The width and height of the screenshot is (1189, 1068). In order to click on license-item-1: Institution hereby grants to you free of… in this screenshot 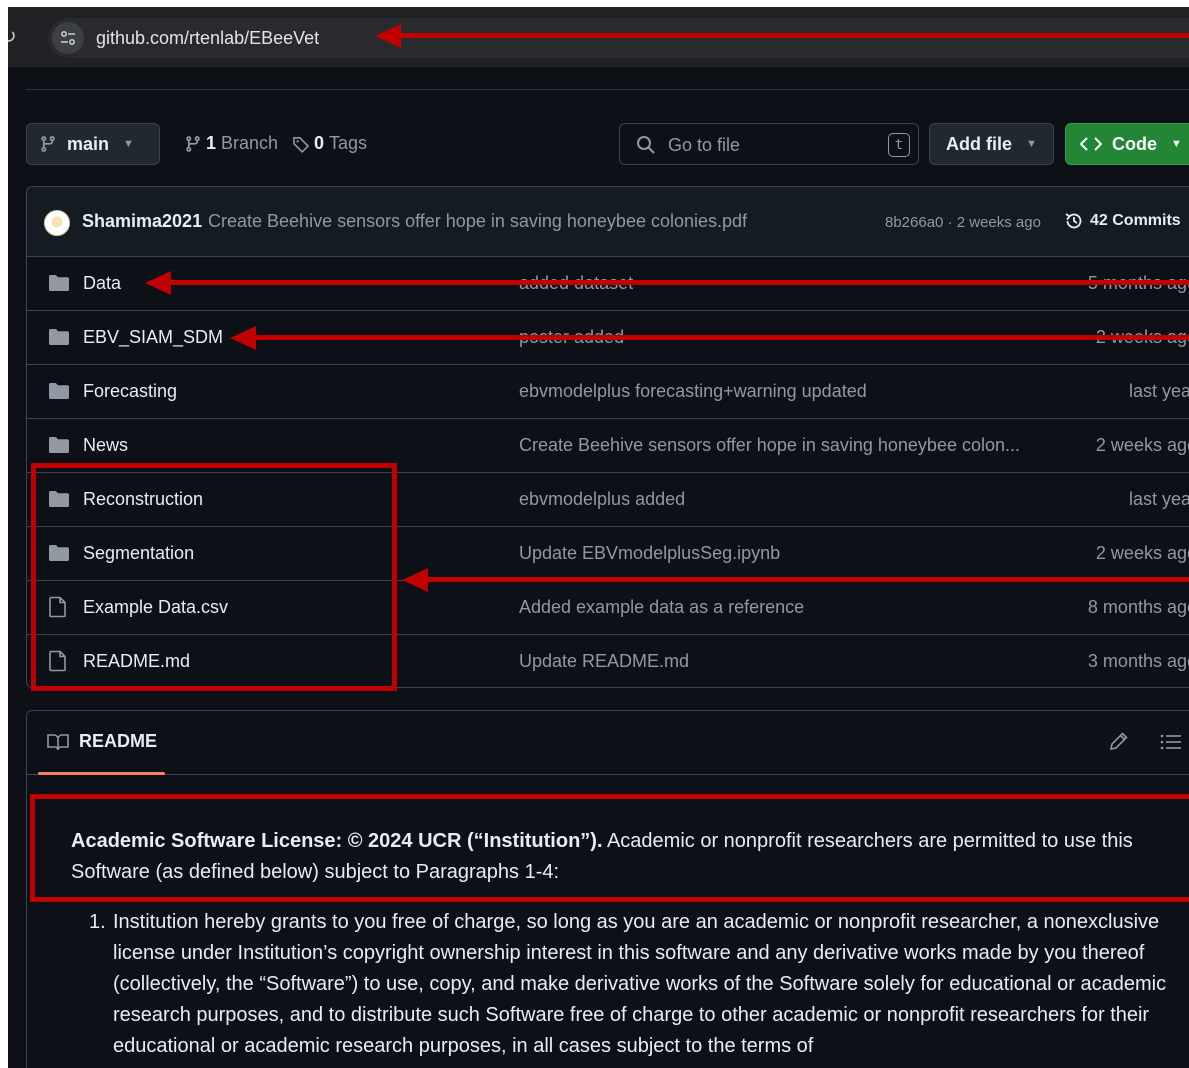, I will do `click(640, 984)`.